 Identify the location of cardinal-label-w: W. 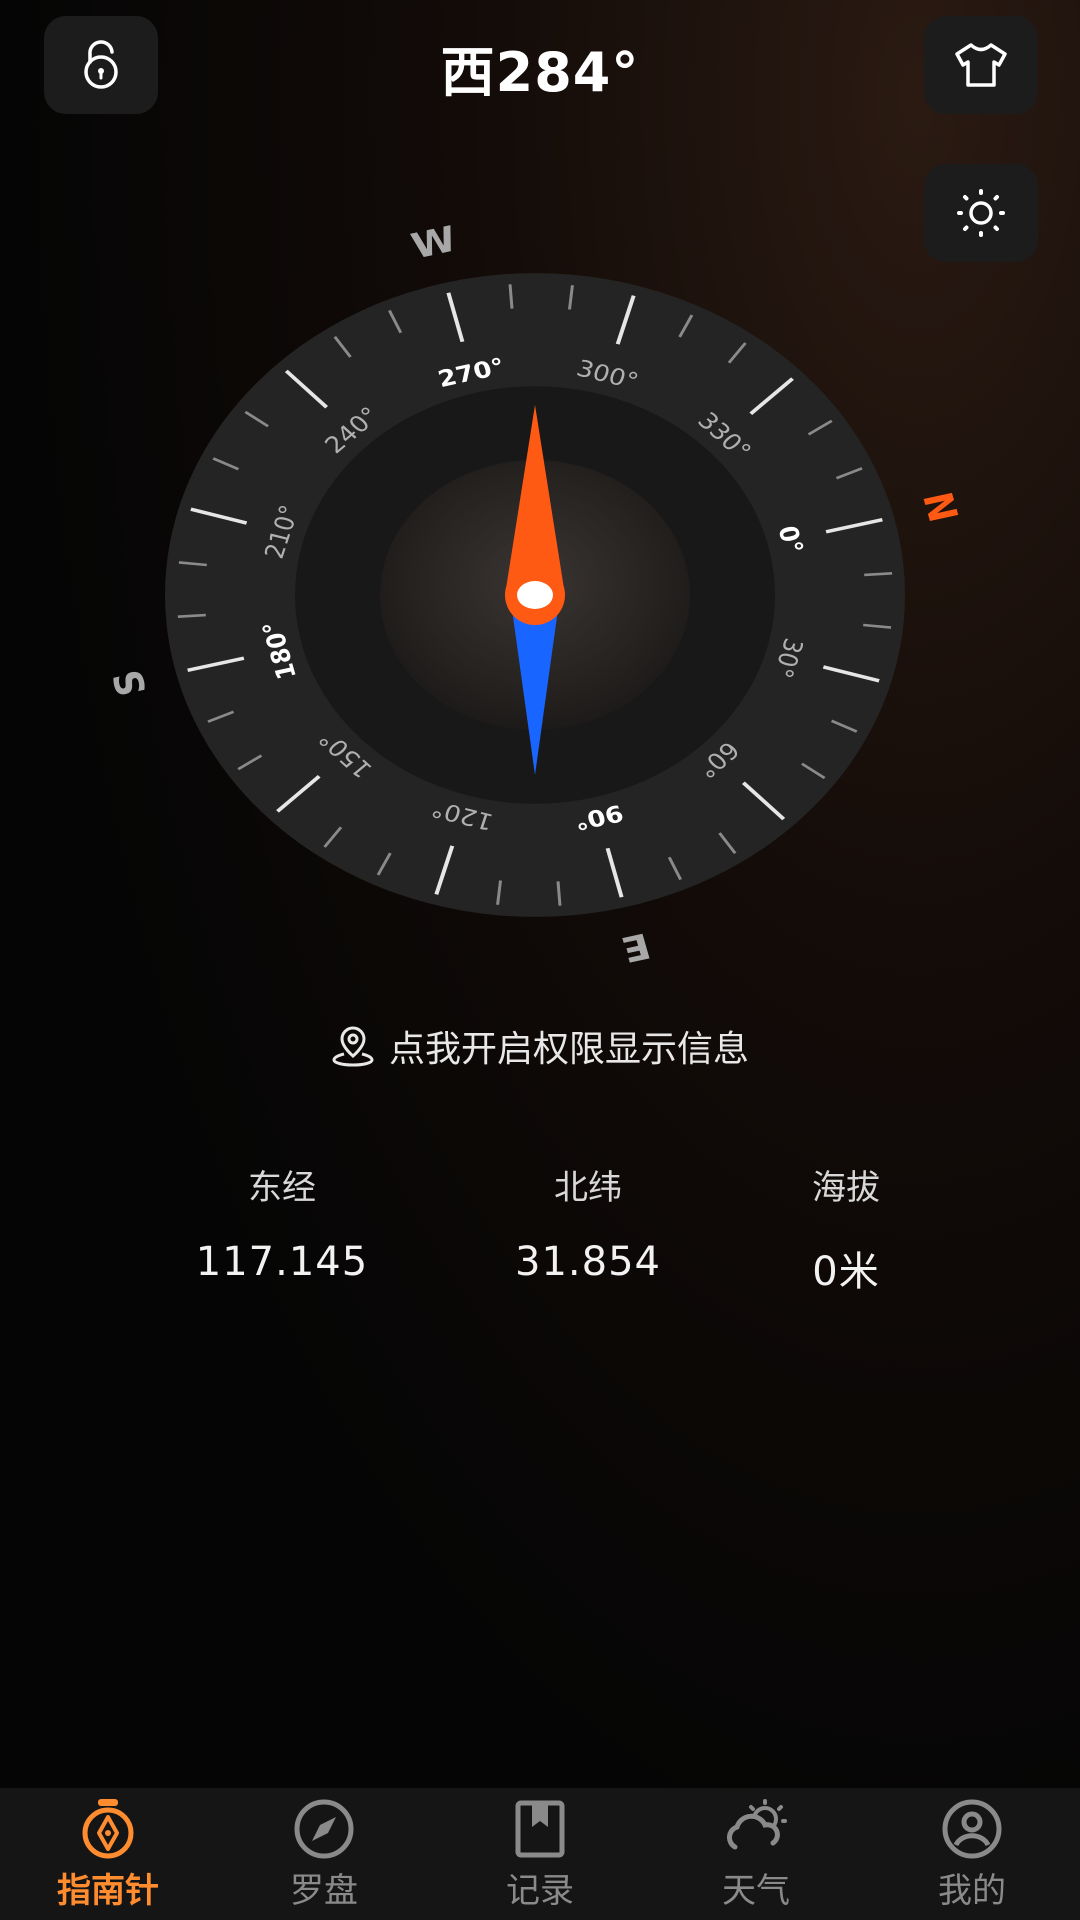
(434, 242).